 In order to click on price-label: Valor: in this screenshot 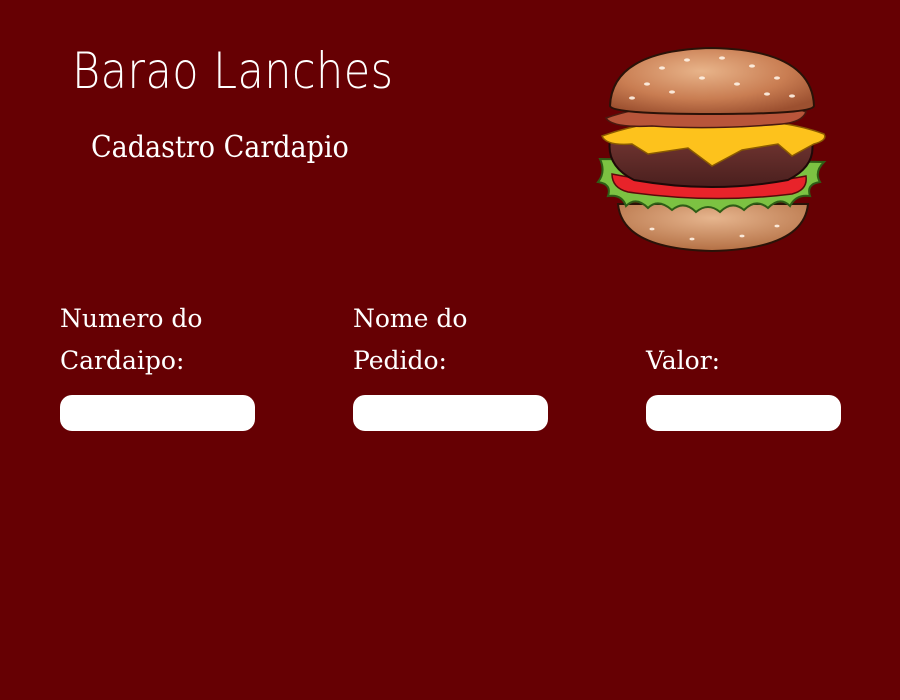, I will do `click(683, 360)`.